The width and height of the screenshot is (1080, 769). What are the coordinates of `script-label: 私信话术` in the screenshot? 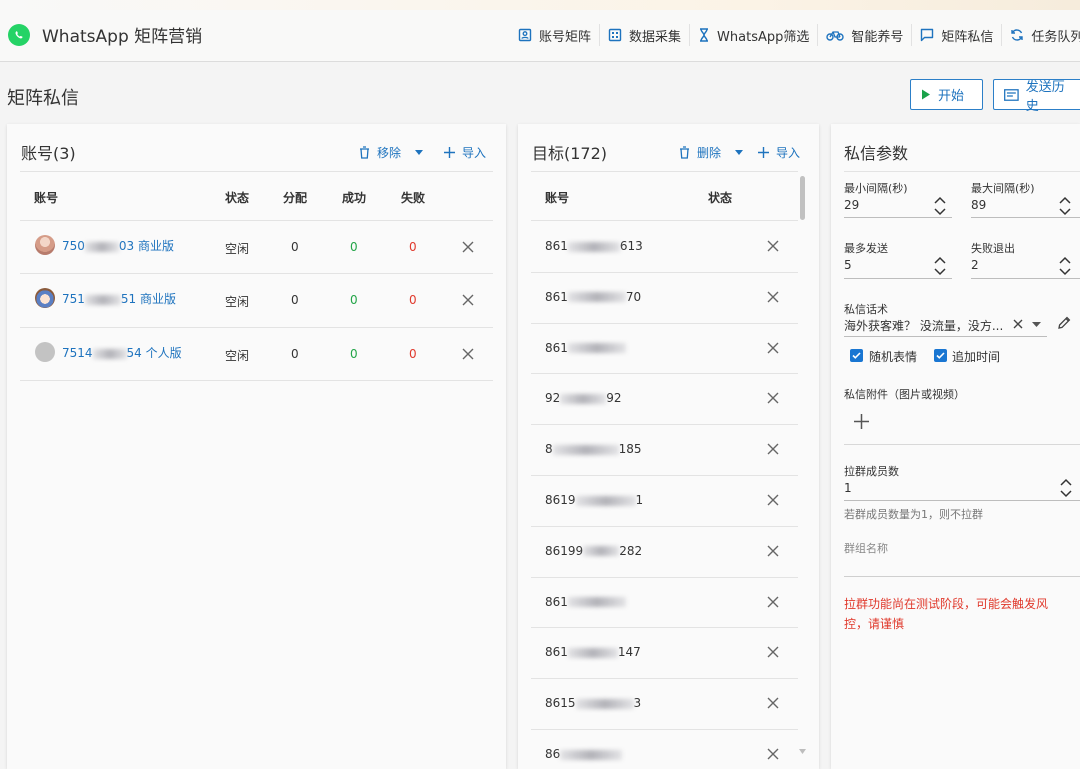 It's located at (866, 309).